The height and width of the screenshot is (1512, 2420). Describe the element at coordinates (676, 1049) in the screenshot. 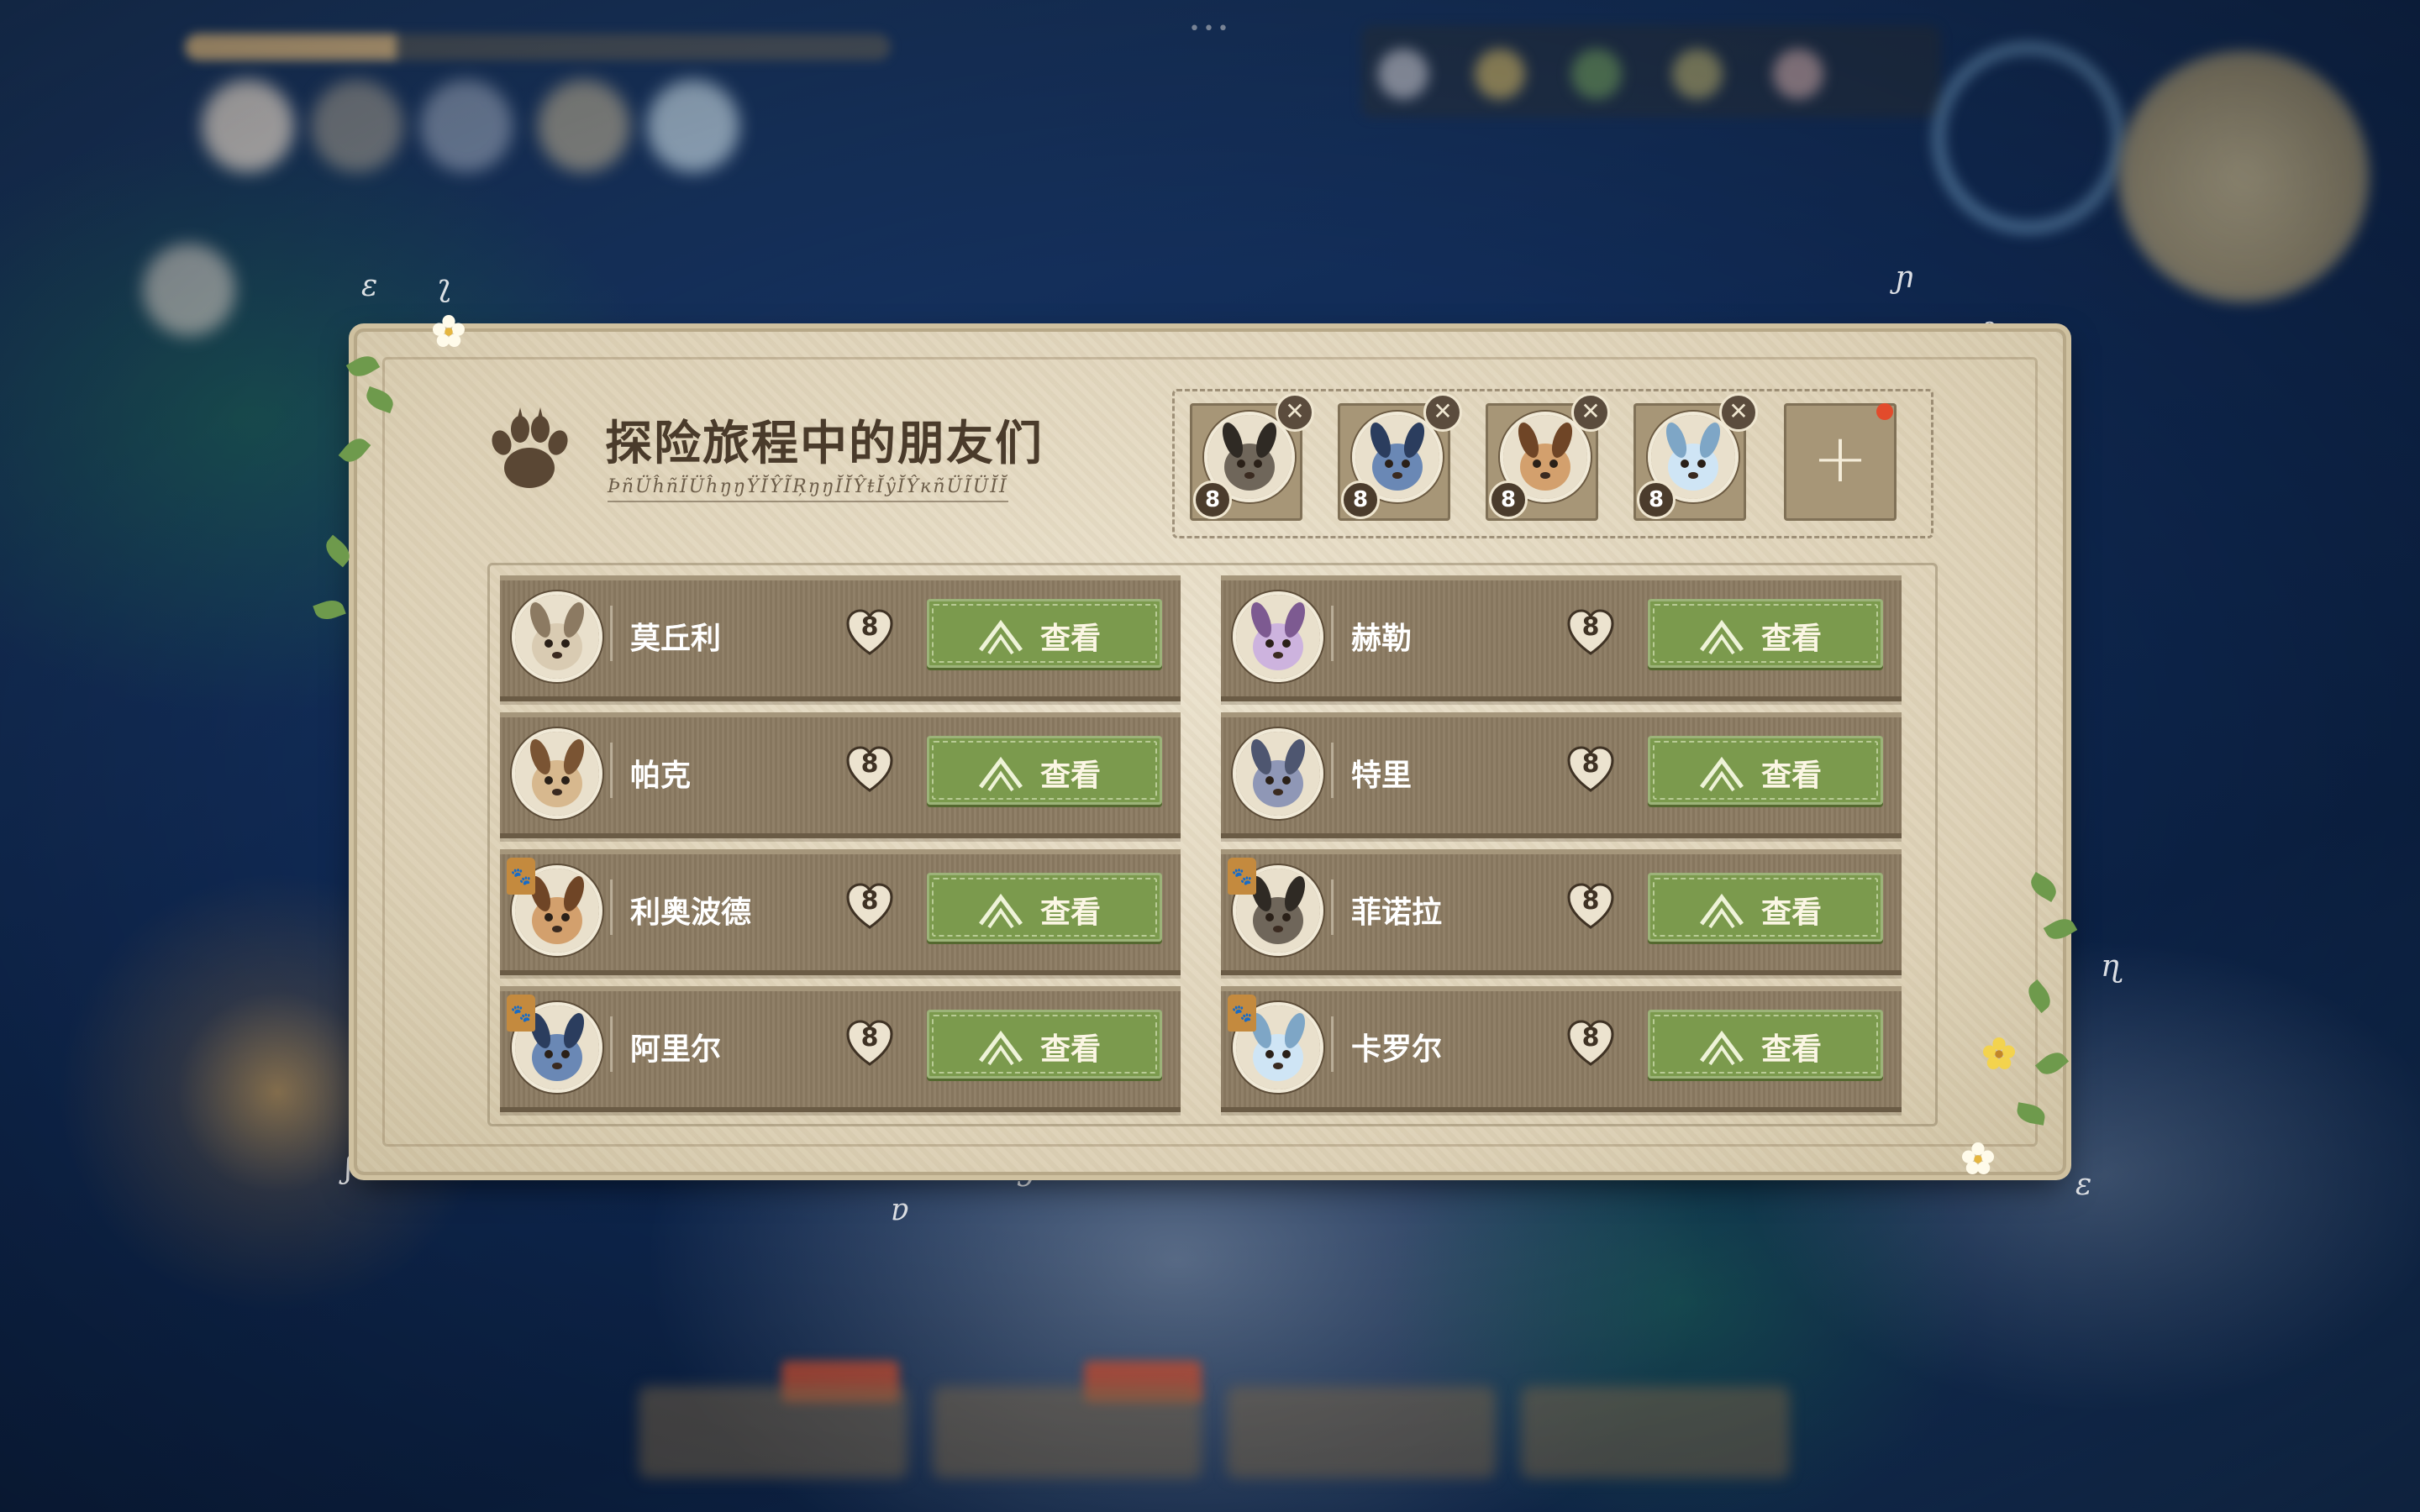

I see `friend-name: 阿里尔` at that location.